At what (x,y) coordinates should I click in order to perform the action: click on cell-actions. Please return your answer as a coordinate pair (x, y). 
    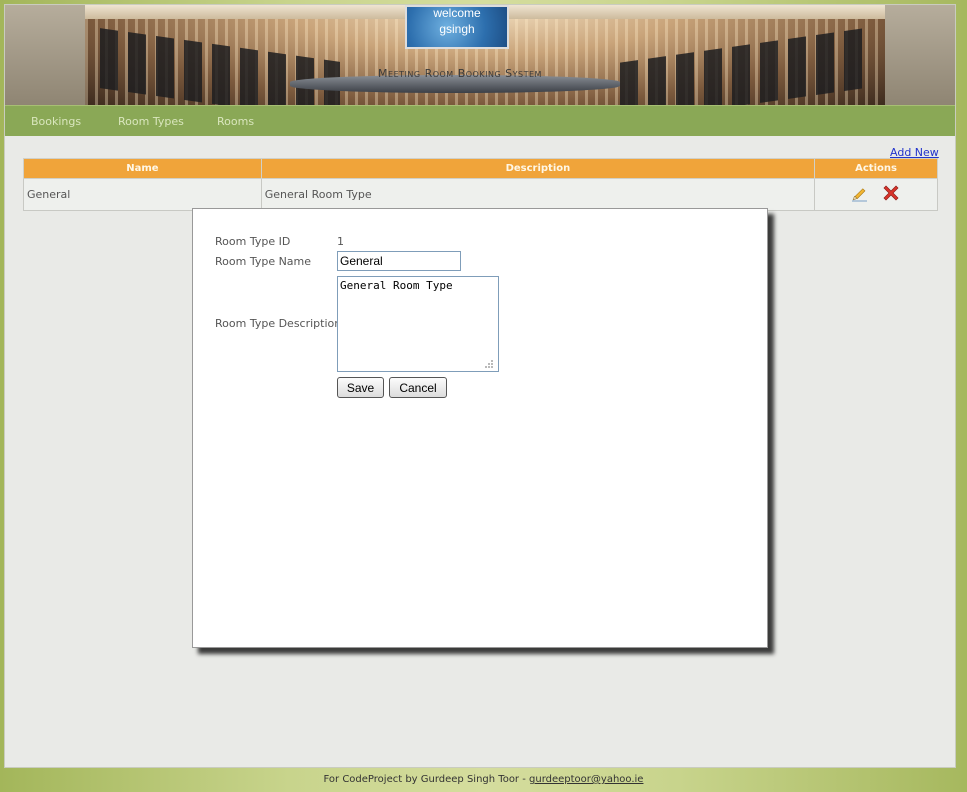
    Looking at the image, I should click on (876, 194).